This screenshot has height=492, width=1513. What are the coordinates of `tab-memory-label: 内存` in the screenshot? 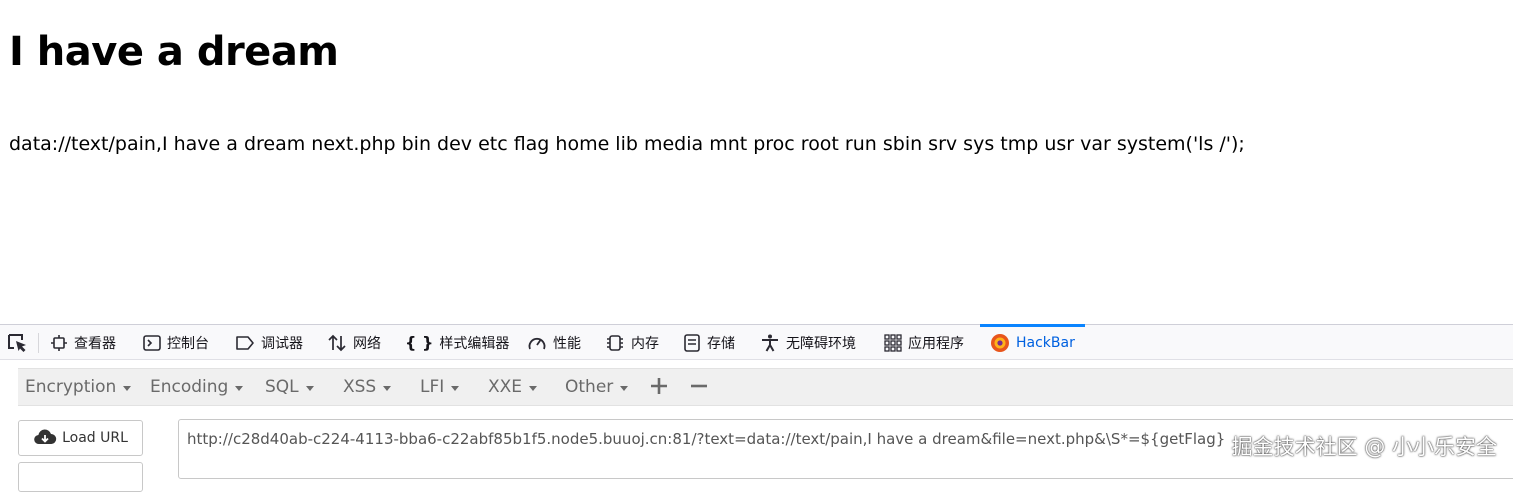 It's located at (645, 343).